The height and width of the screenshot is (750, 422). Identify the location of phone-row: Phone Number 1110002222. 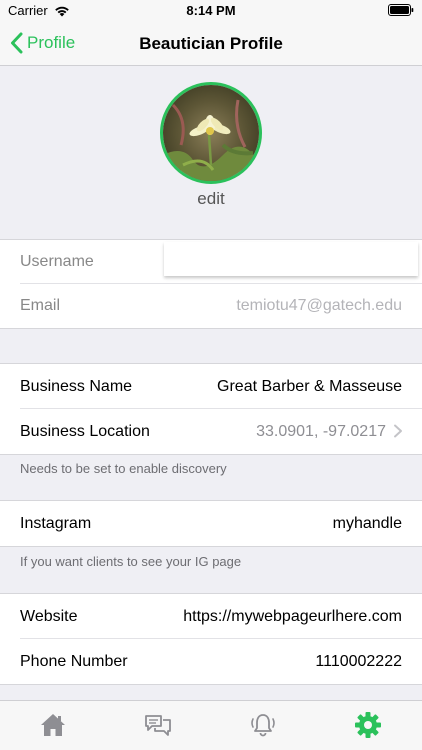
(211, 661).